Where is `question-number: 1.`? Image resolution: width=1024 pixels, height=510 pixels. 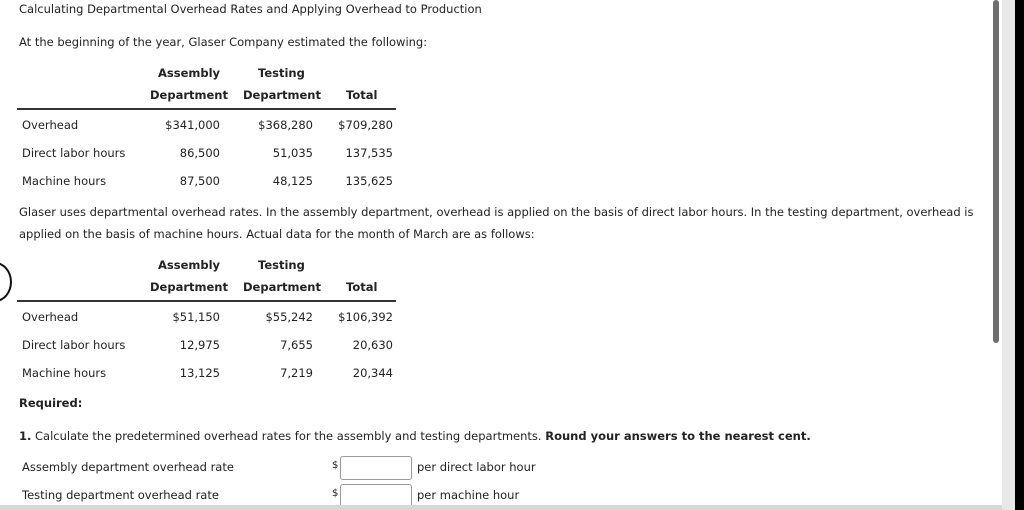 question-number: 1. is located at coordinates (25, 436).